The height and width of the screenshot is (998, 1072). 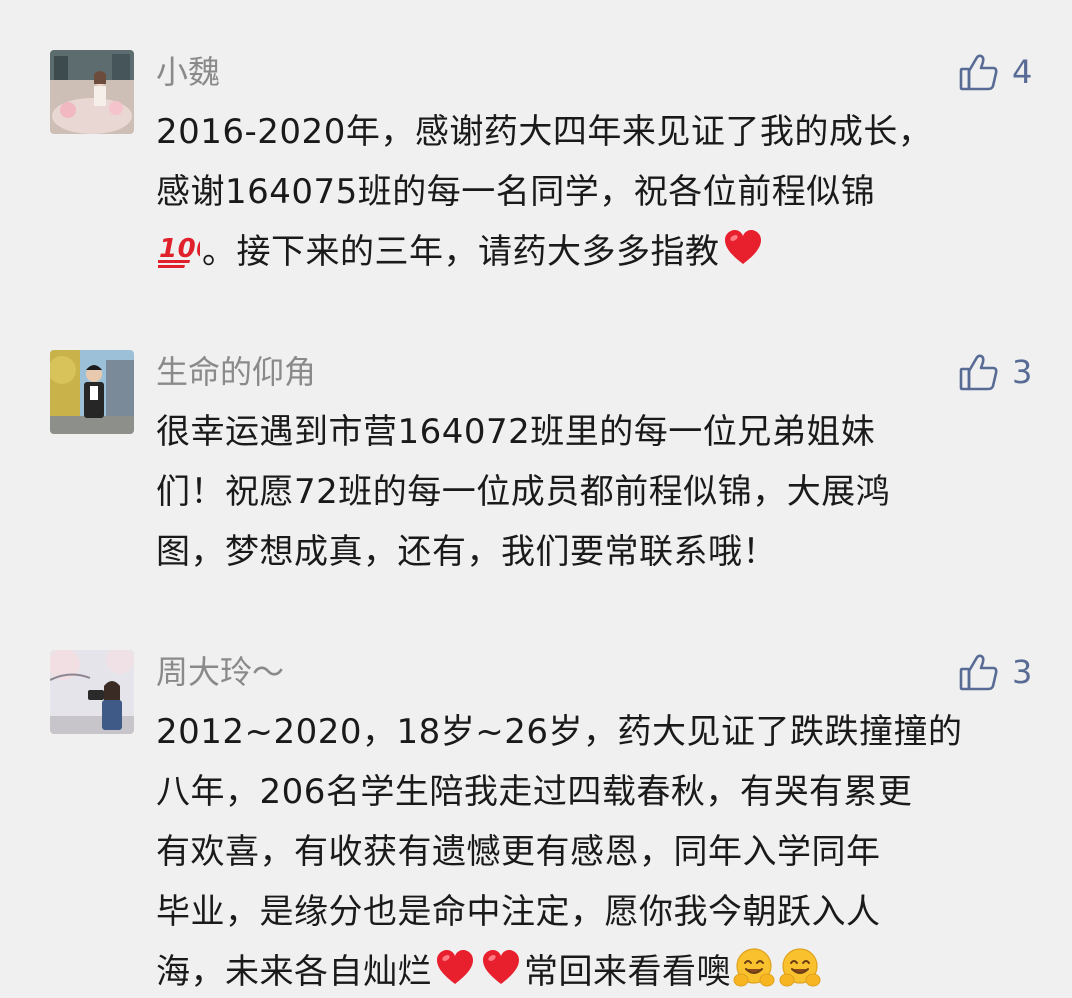 I want to click on comment-line: 100 。接下来的三年，请药大多多指教, so click(x=596, y=252).